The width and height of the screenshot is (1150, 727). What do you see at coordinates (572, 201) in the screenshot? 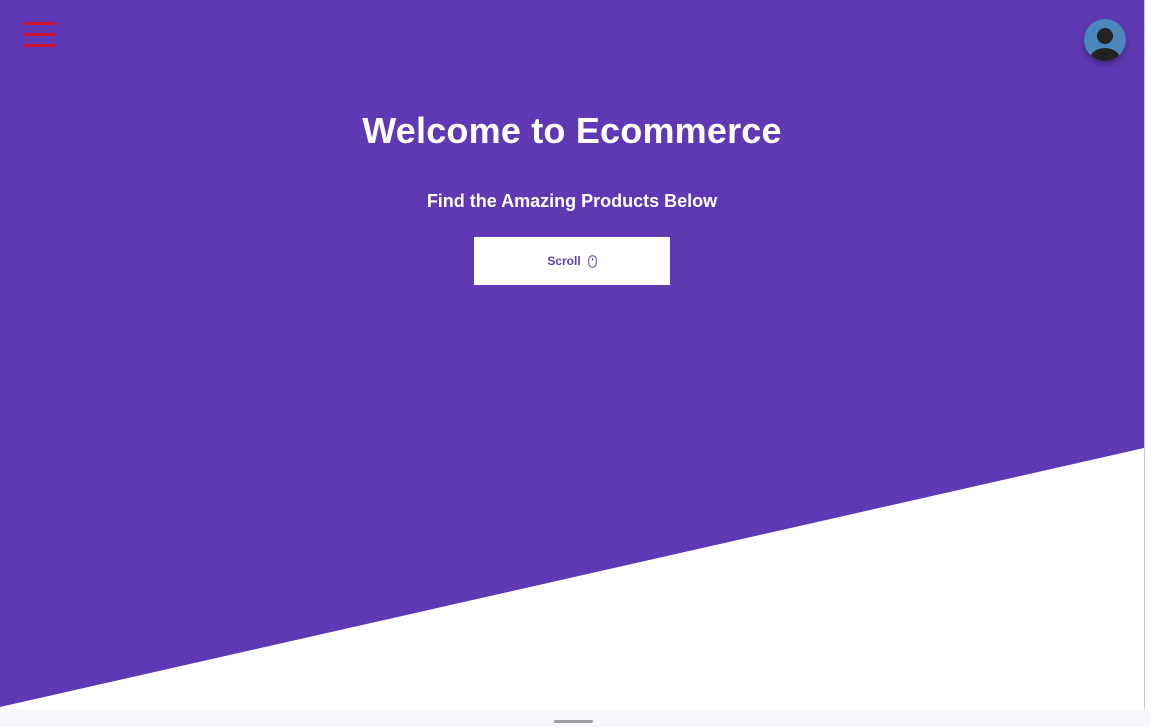
I see `hero-subtitle: Find the Amazing Products Below` at bounding box center [572, 201].